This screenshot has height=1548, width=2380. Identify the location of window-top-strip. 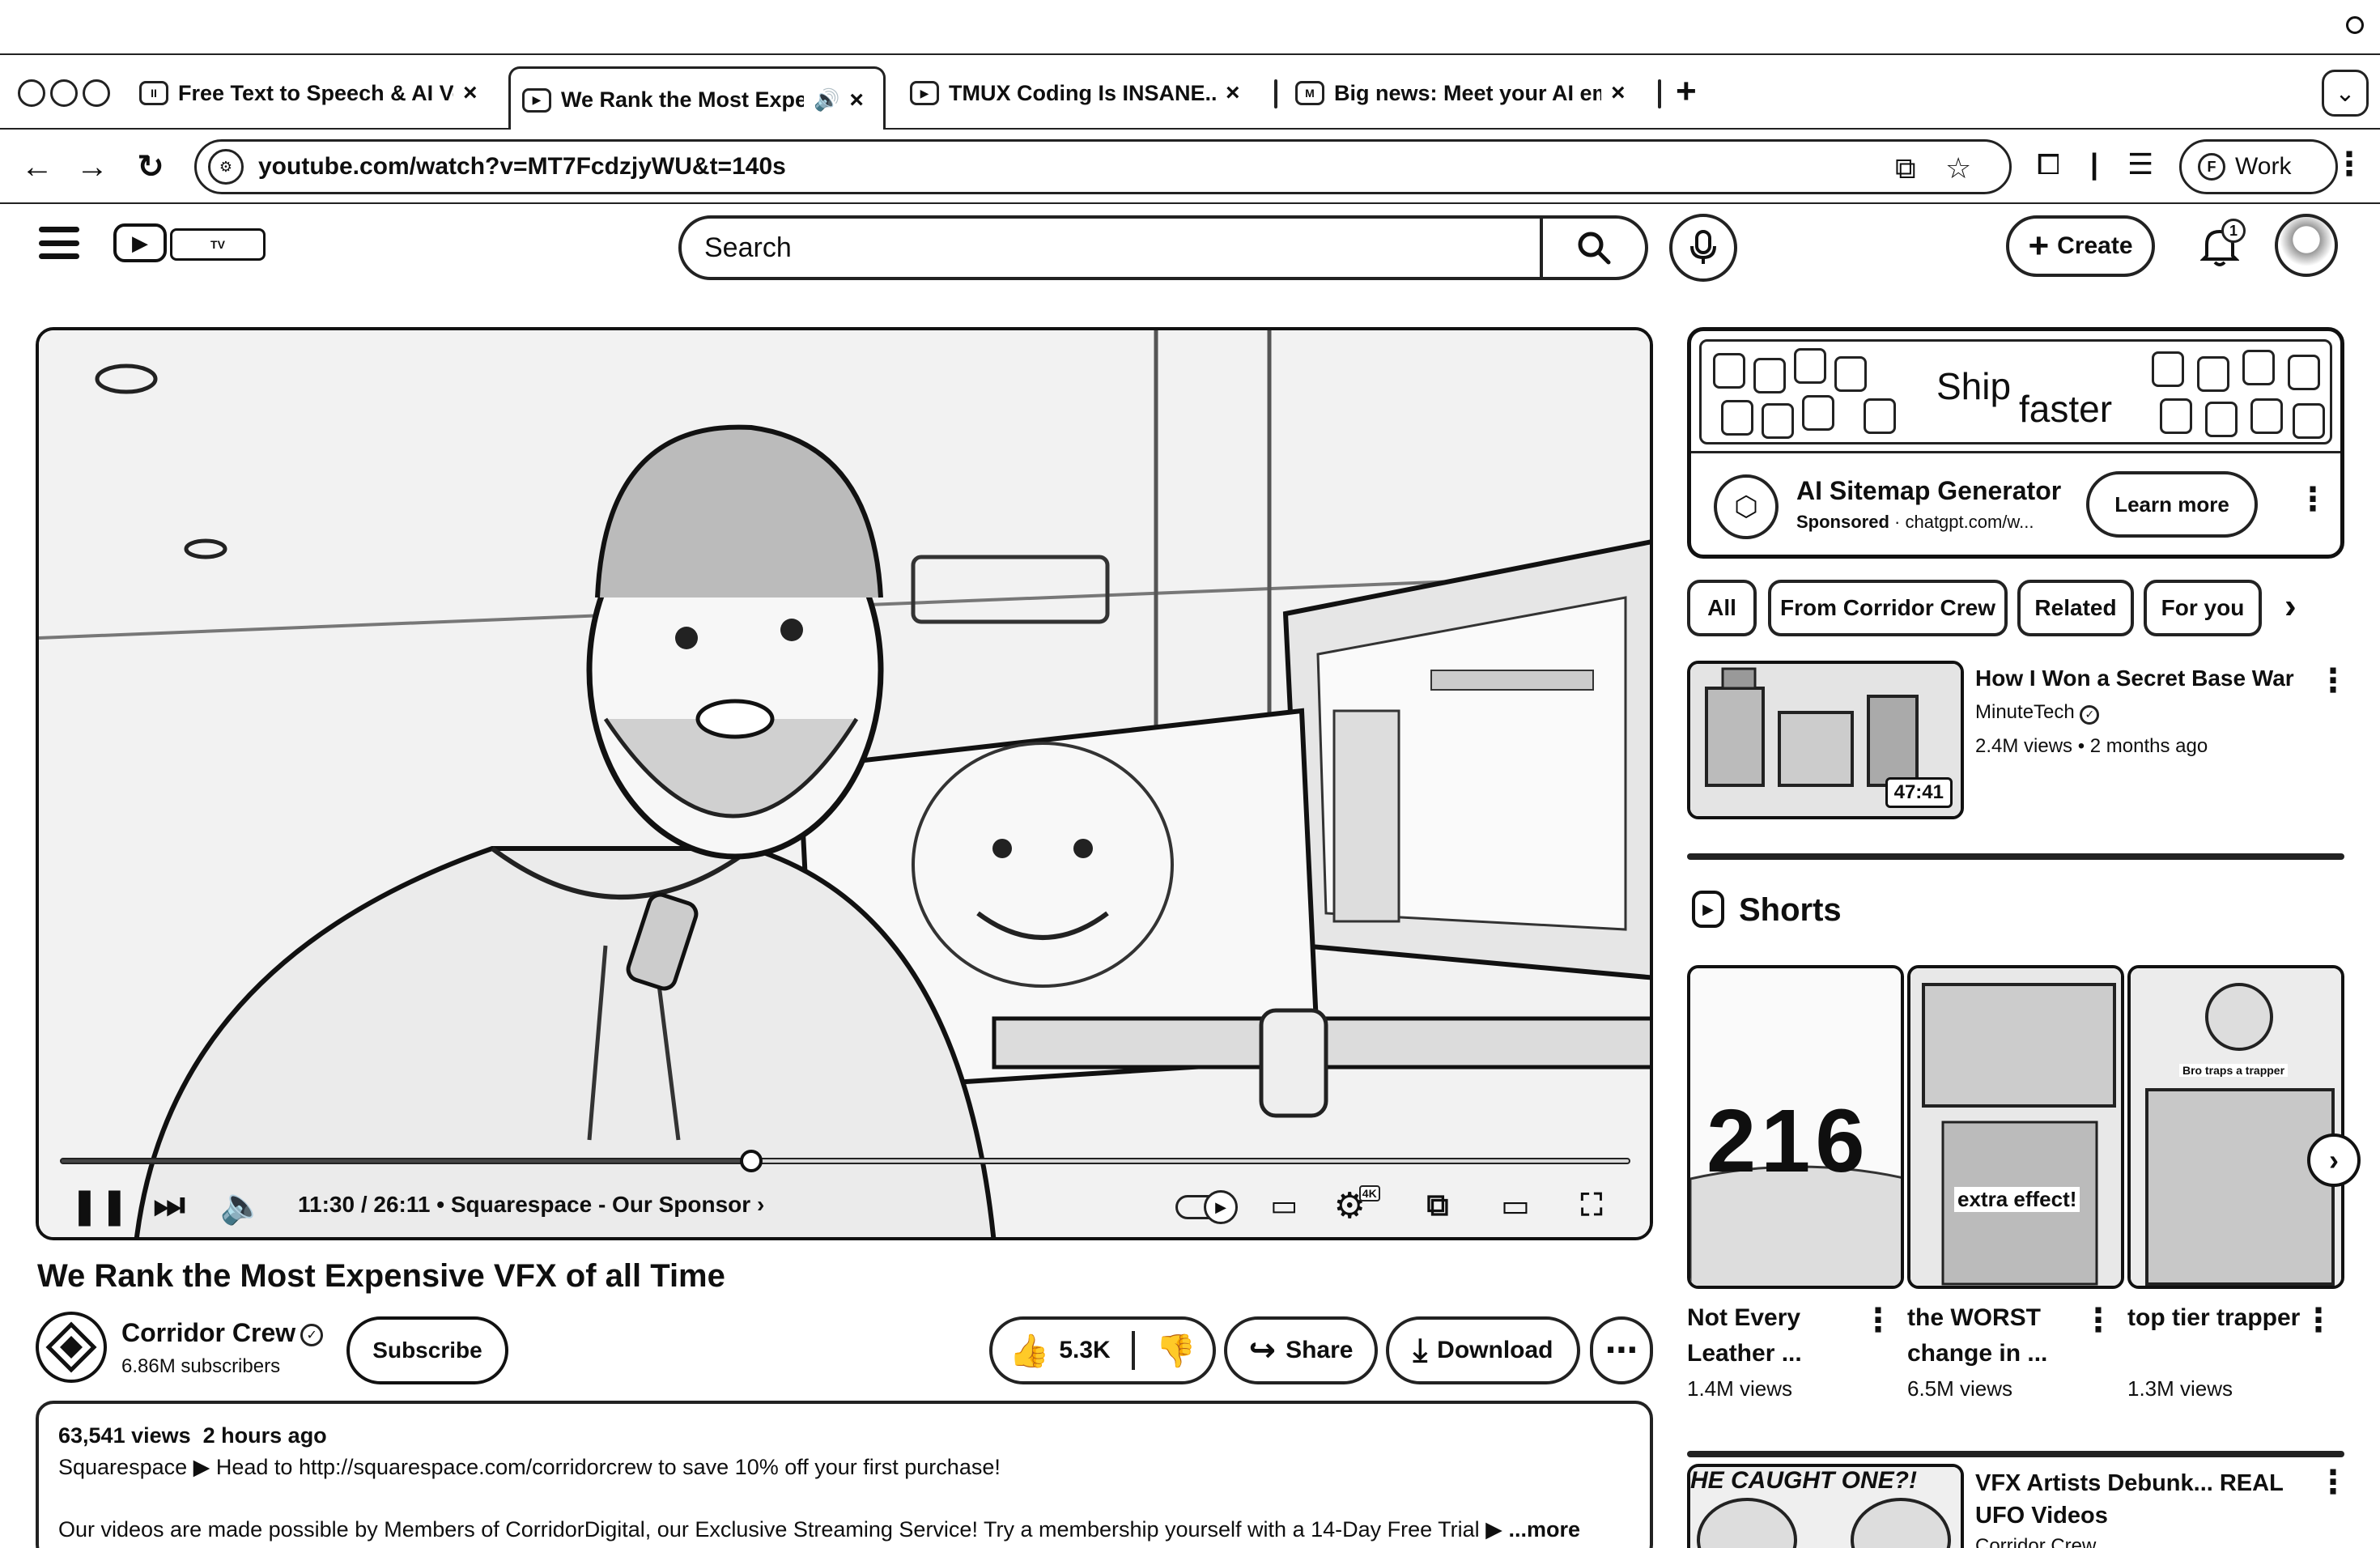
(1190, 27).